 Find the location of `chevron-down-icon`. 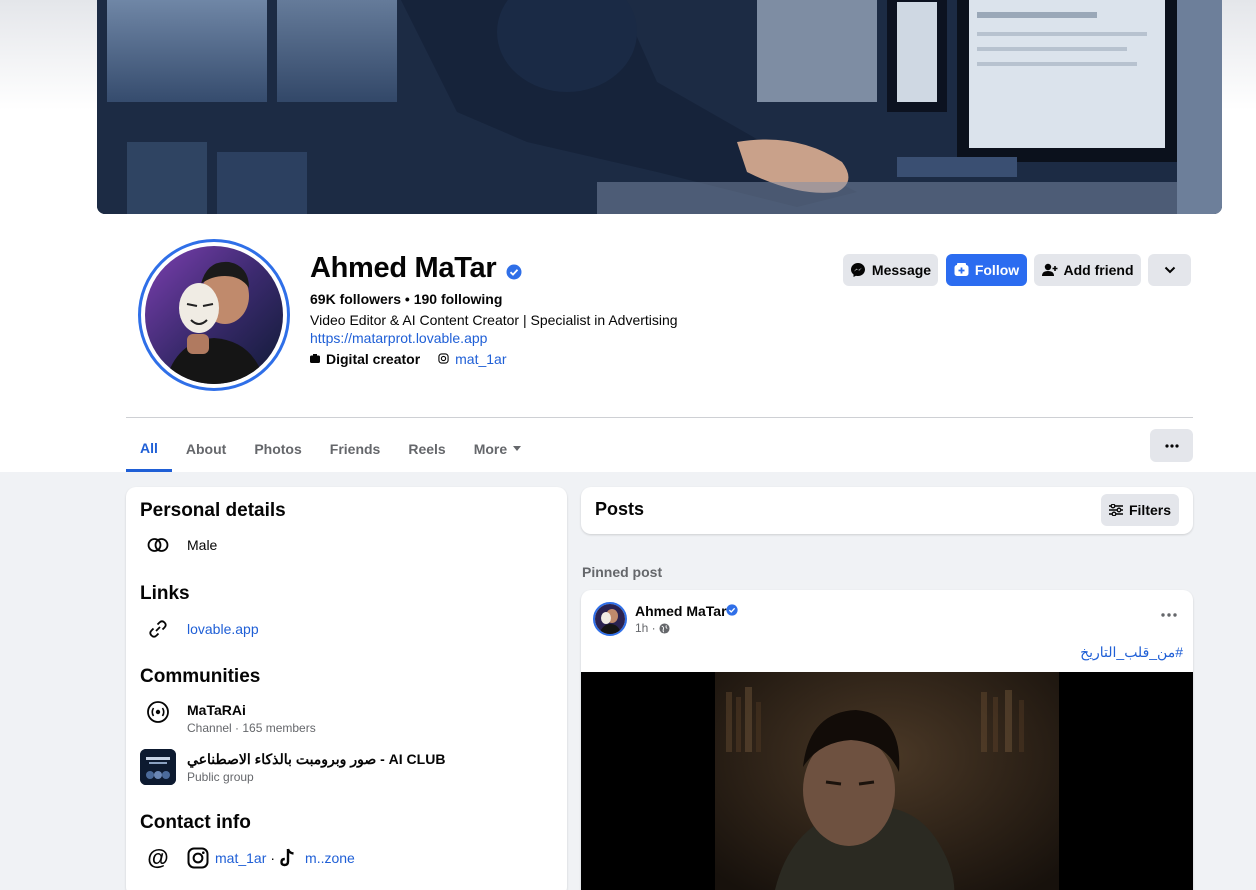

chevron-down-icon is located at coordinates (1169, 270).